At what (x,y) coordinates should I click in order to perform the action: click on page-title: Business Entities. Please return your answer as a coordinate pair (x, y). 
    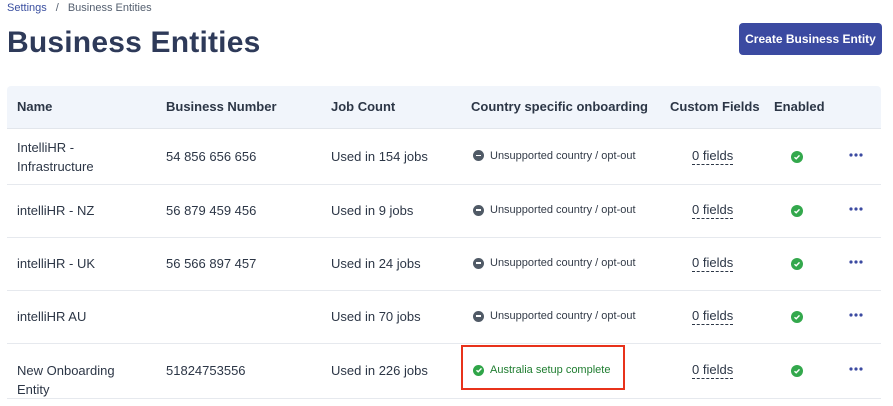
    Looking at the image, I should click on (134, 42).